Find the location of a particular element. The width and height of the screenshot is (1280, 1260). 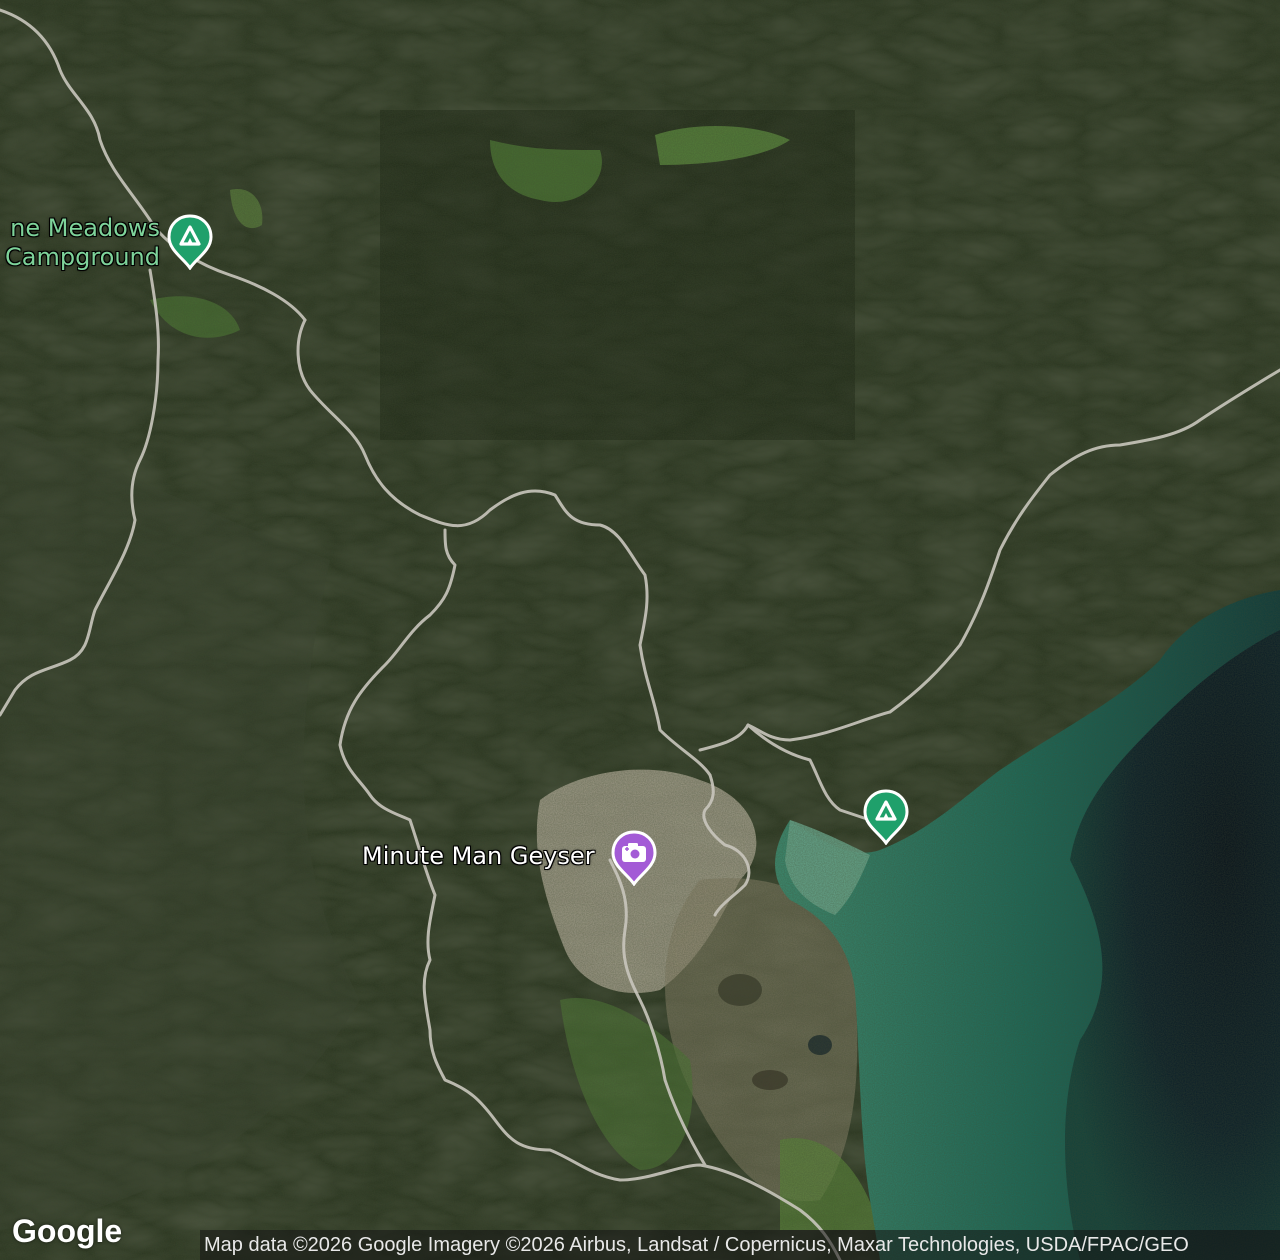

campground-label-north: ne Meadows Campground is located at coordinates (80, 243).